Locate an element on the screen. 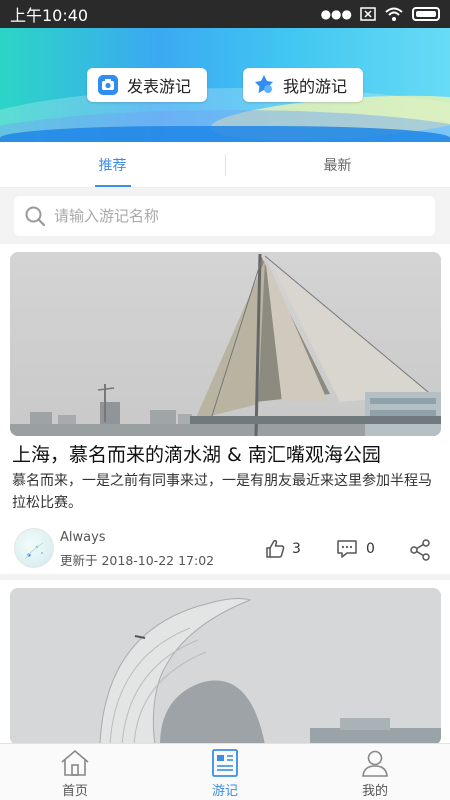 The width and height of the screenshot is (450, 800). like-button: 3 is located at coordinates (282, 549).